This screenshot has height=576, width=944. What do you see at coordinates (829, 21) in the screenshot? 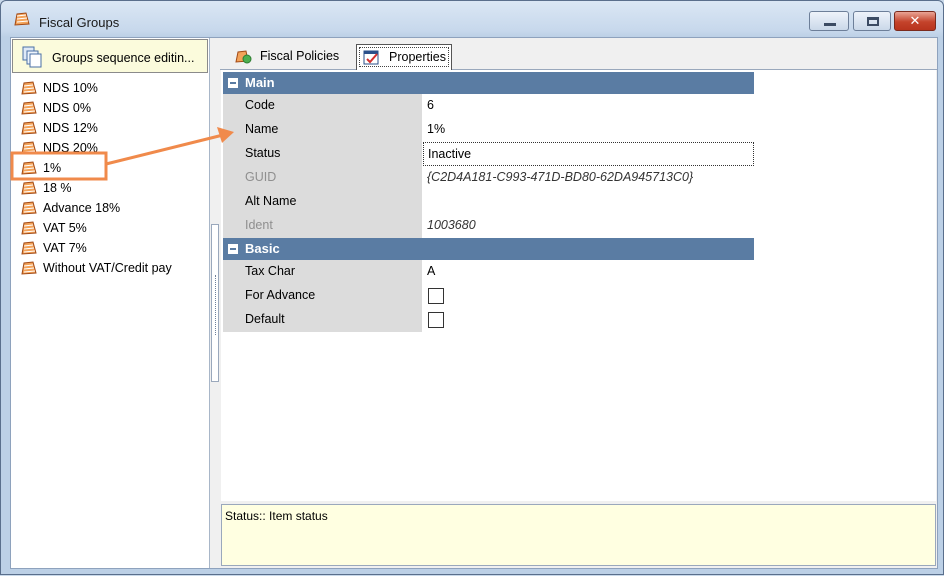
I see `minimize-button` at bounding box center [829, 21].